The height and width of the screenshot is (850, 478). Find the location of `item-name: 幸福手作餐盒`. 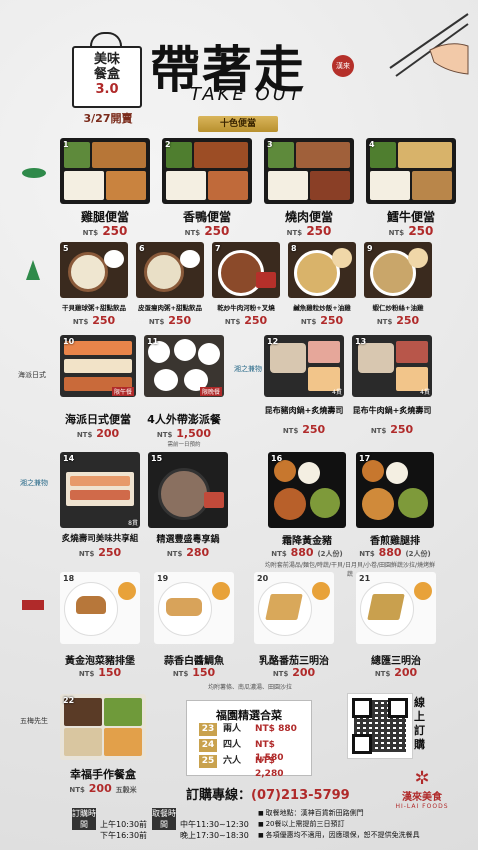

item-name: 幸福手作餐盒 is located at coordinates (103, 774).